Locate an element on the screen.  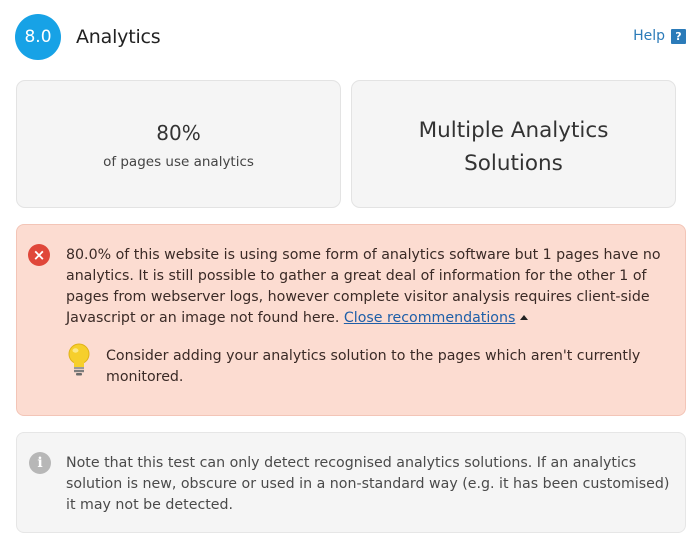
help-link: Help ? is located at coordinates (659, 36).